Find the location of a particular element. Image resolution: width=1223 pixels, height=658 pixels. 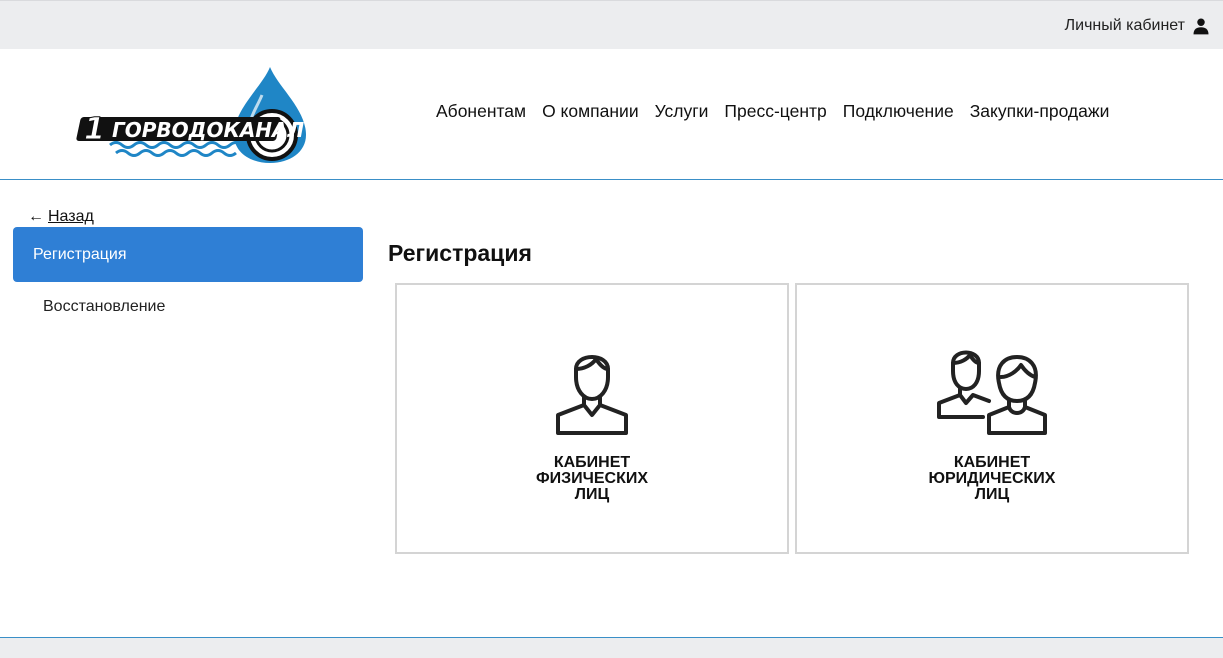

nav-item-services: Услуги is located at coordinates (682, 111).